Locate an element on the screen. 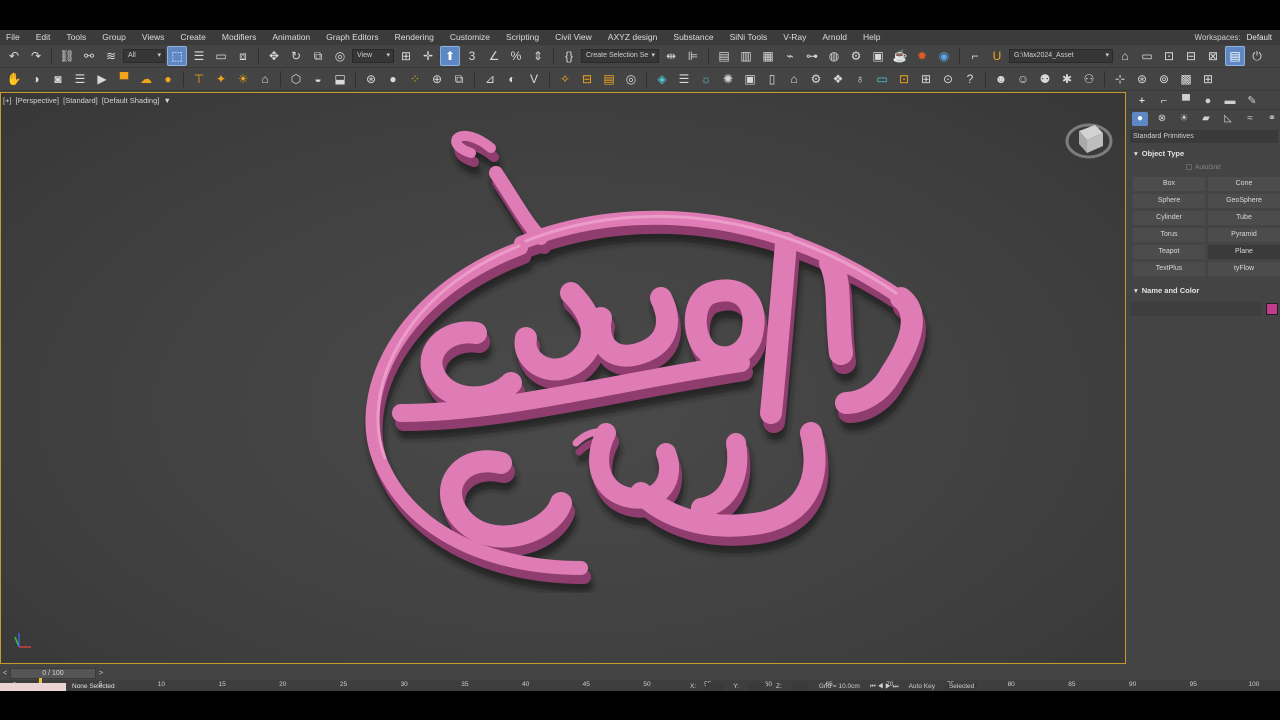  next-frame-button: > is located at coordinates (101, 673).